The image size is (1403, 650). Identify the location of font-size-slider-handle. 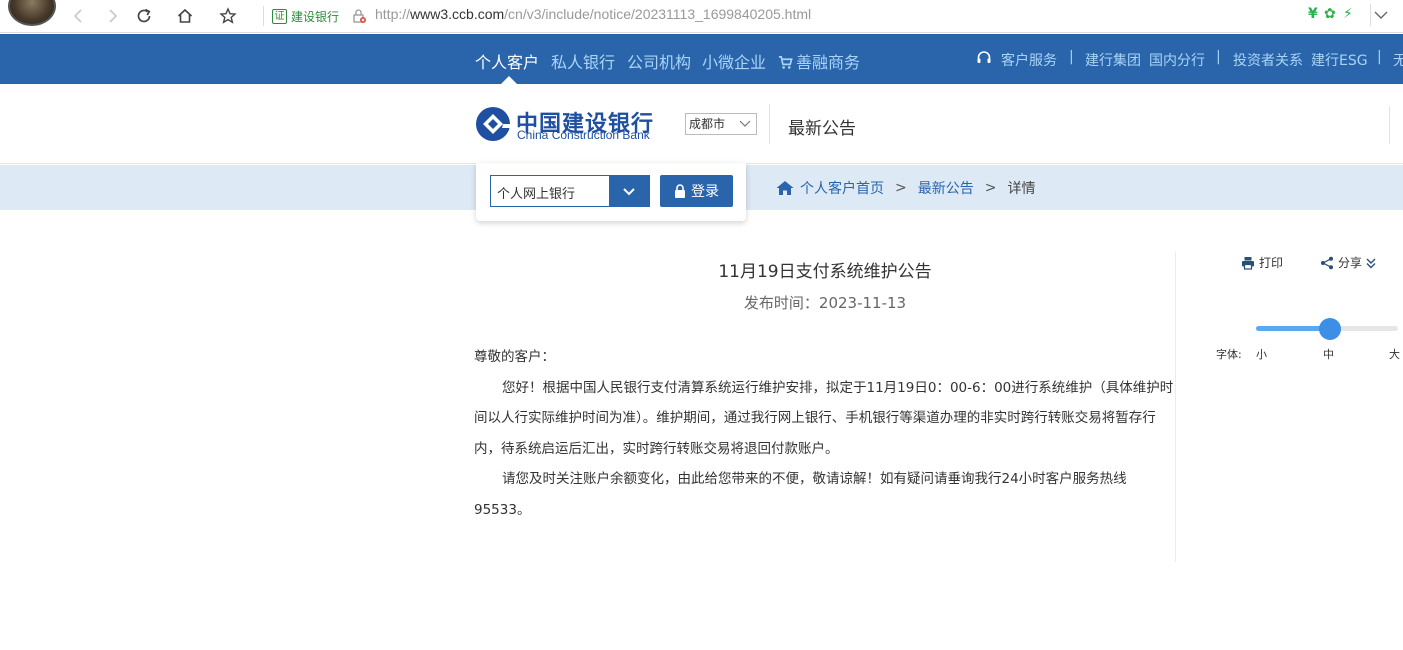
(1330, 329).